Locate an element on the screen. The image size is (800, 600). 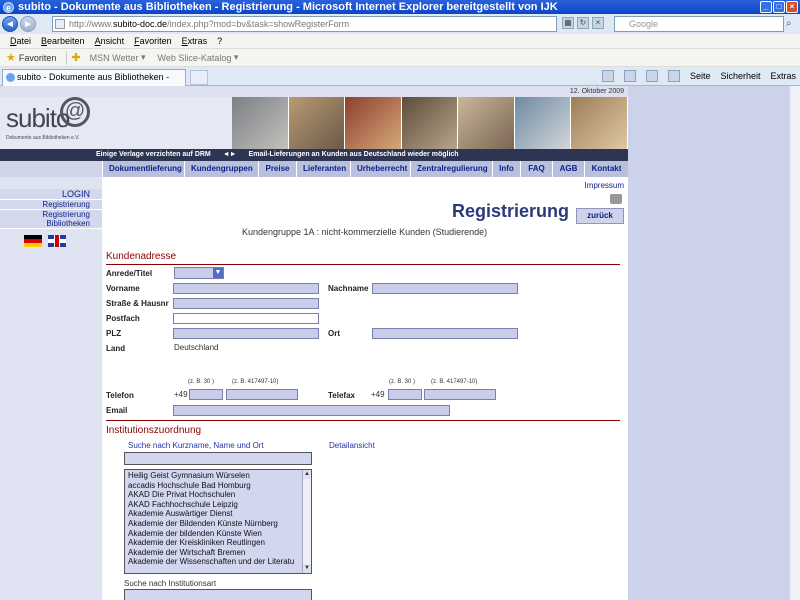
site-header: subito @ Dokumente aus Bibliotheken e.V. is located at coordinates (314, 123).